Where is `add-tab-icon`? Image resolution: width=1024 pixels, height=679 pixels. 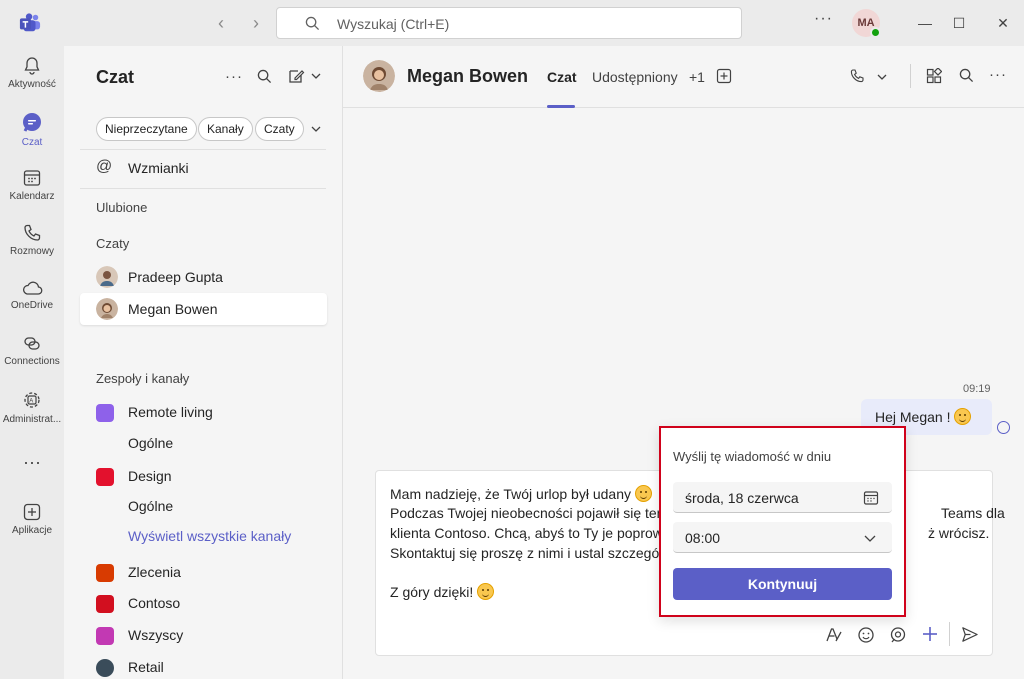
add-tab-icon is located at coordinates (724, 76).